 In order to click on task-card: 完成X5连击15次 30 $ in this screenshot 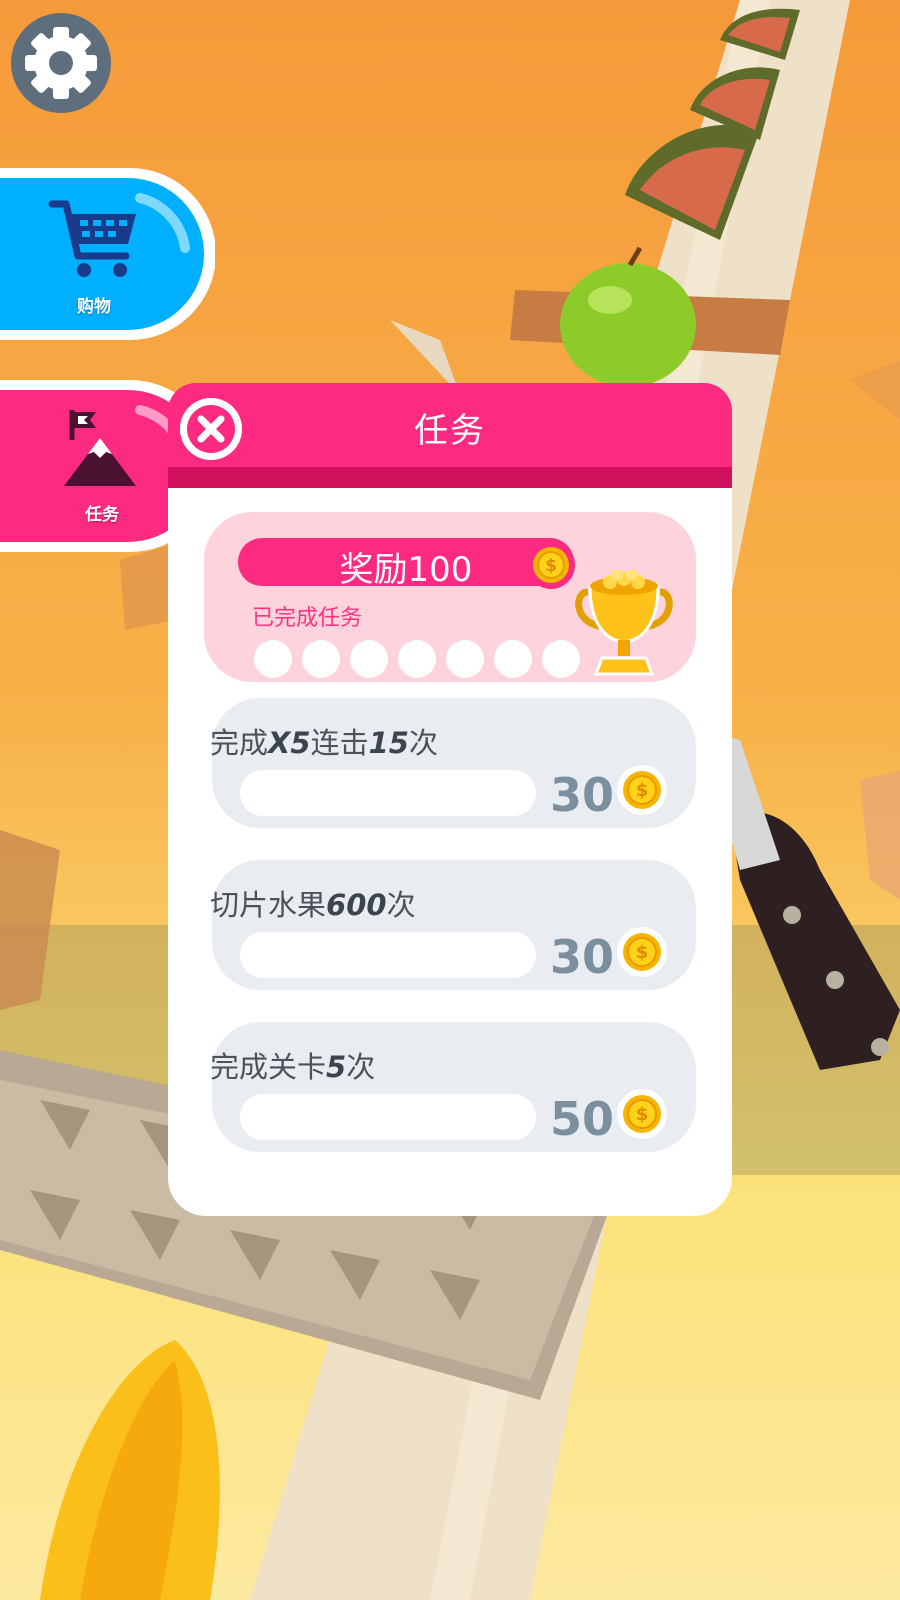, I will do `click(453, 763)`.